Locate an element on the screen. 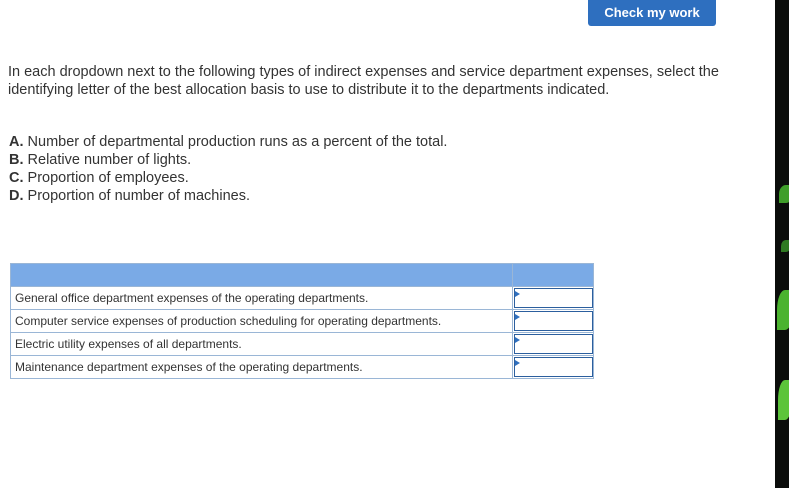 This screenshot has height=488, width=789. option-letter: C. is located at coordinates (16, 178).